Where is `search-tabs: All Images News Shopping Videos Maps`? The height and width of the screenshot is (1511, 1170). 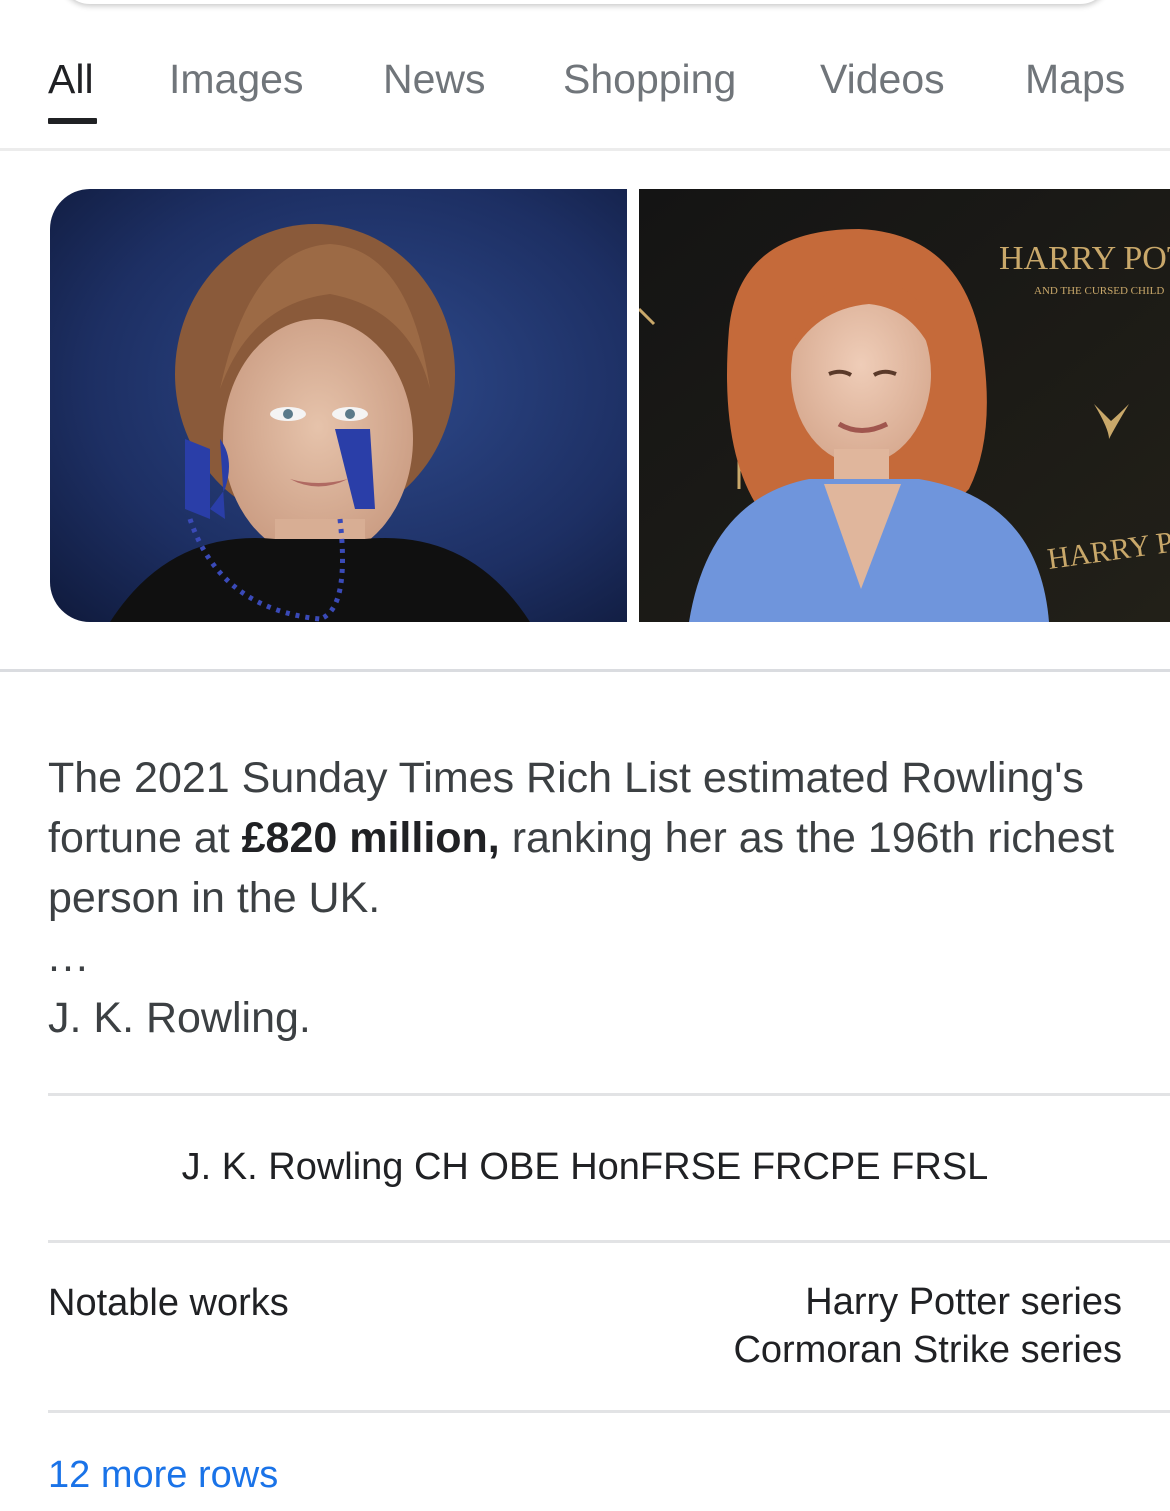
search-tabs: All Images News Shopping Videos Maps is located at coordinates (585, 75).